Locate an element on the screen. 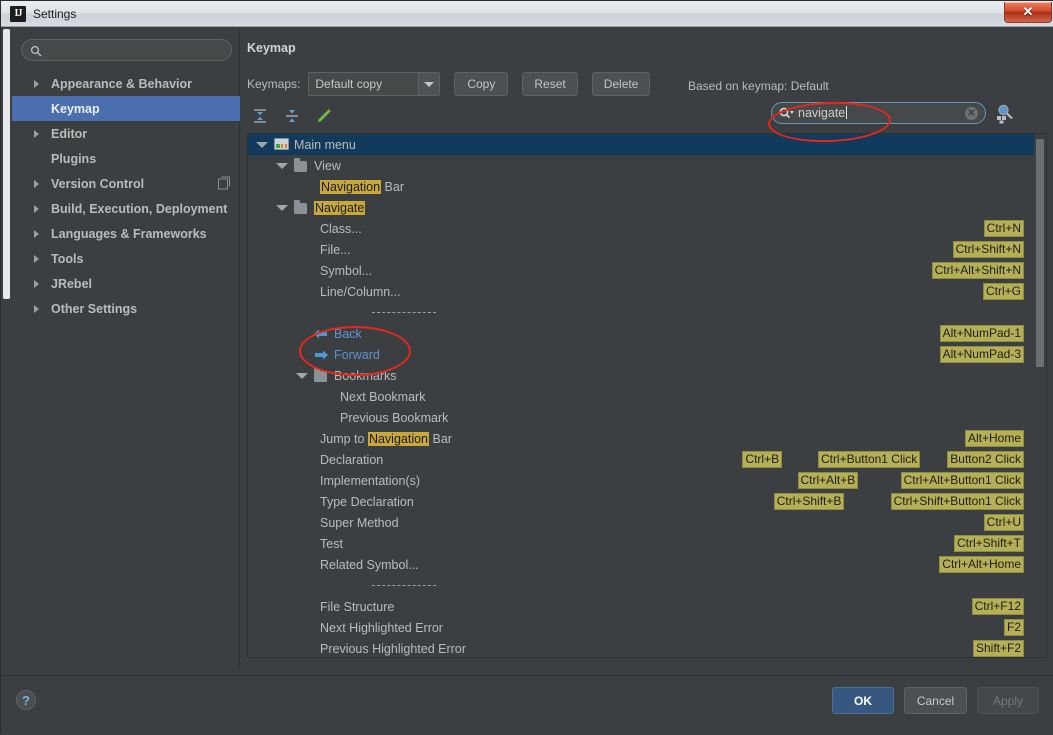 The width and height of the screenshot is (1053, 735). tree-row: Navigate is located at coordinates (647, 207).